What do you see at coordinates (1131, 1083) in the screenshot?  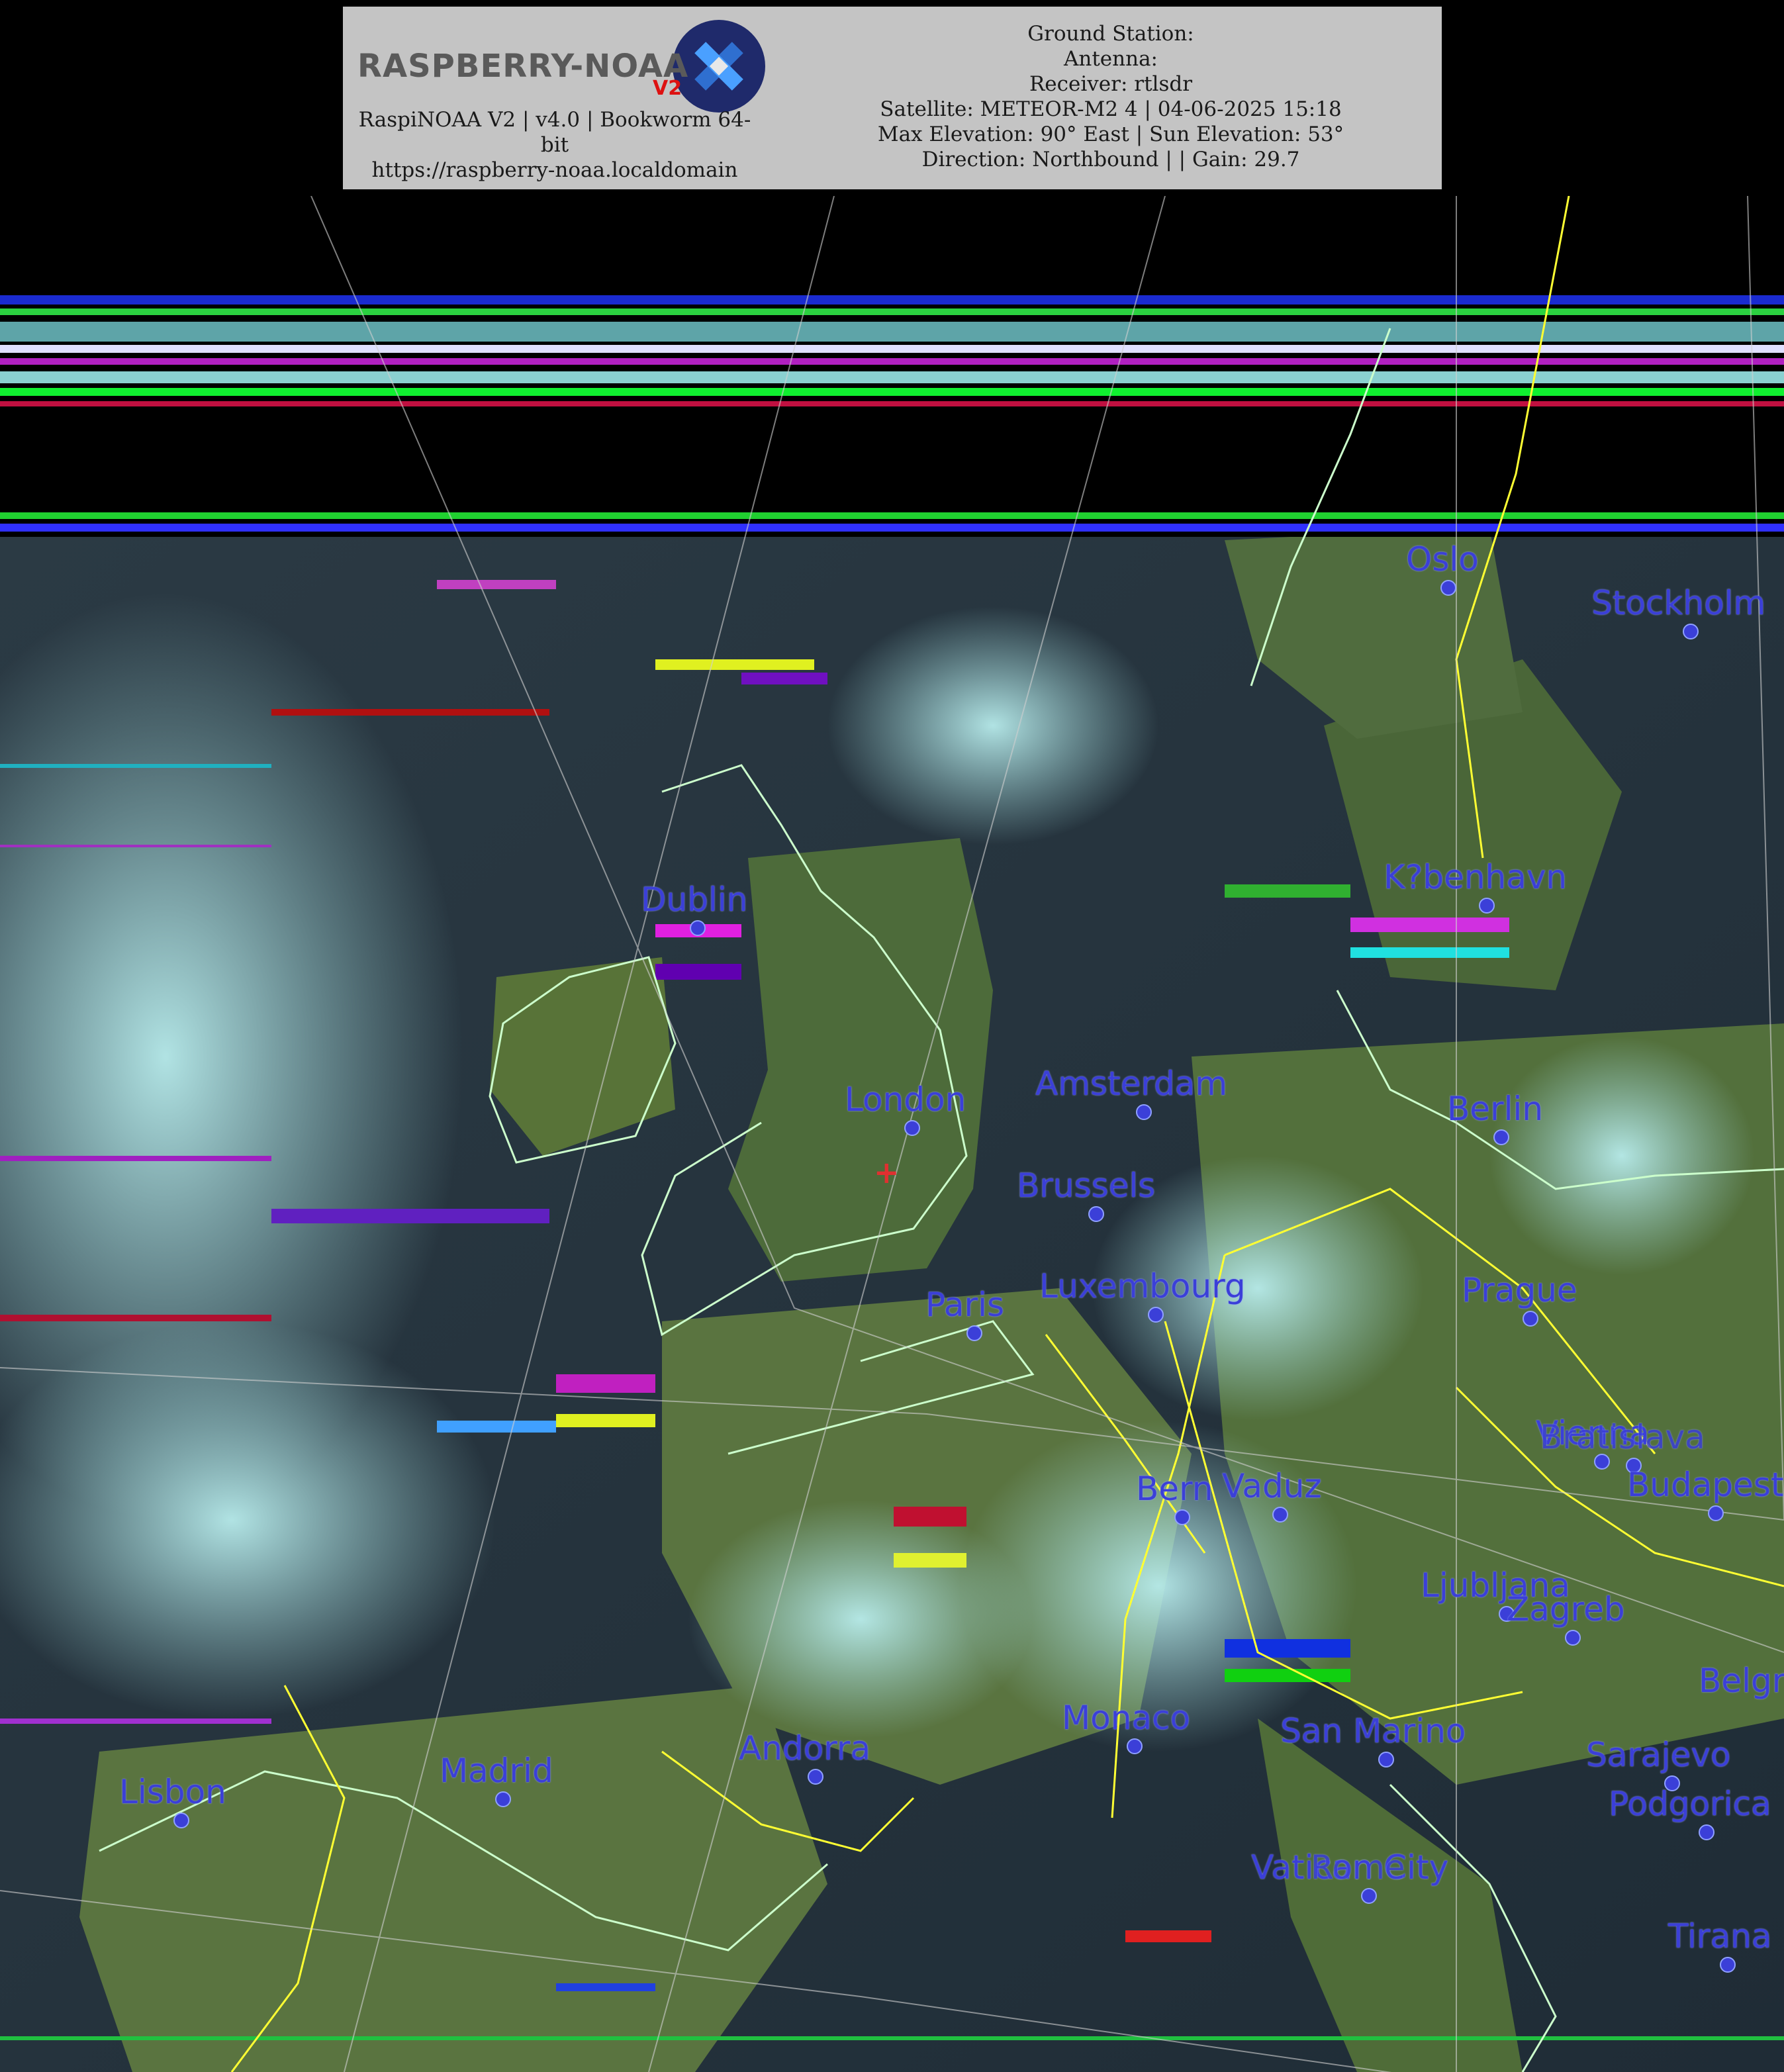 I see `city-label-amsterdam: Amsterdam` at bounding box center [1131, 1083].